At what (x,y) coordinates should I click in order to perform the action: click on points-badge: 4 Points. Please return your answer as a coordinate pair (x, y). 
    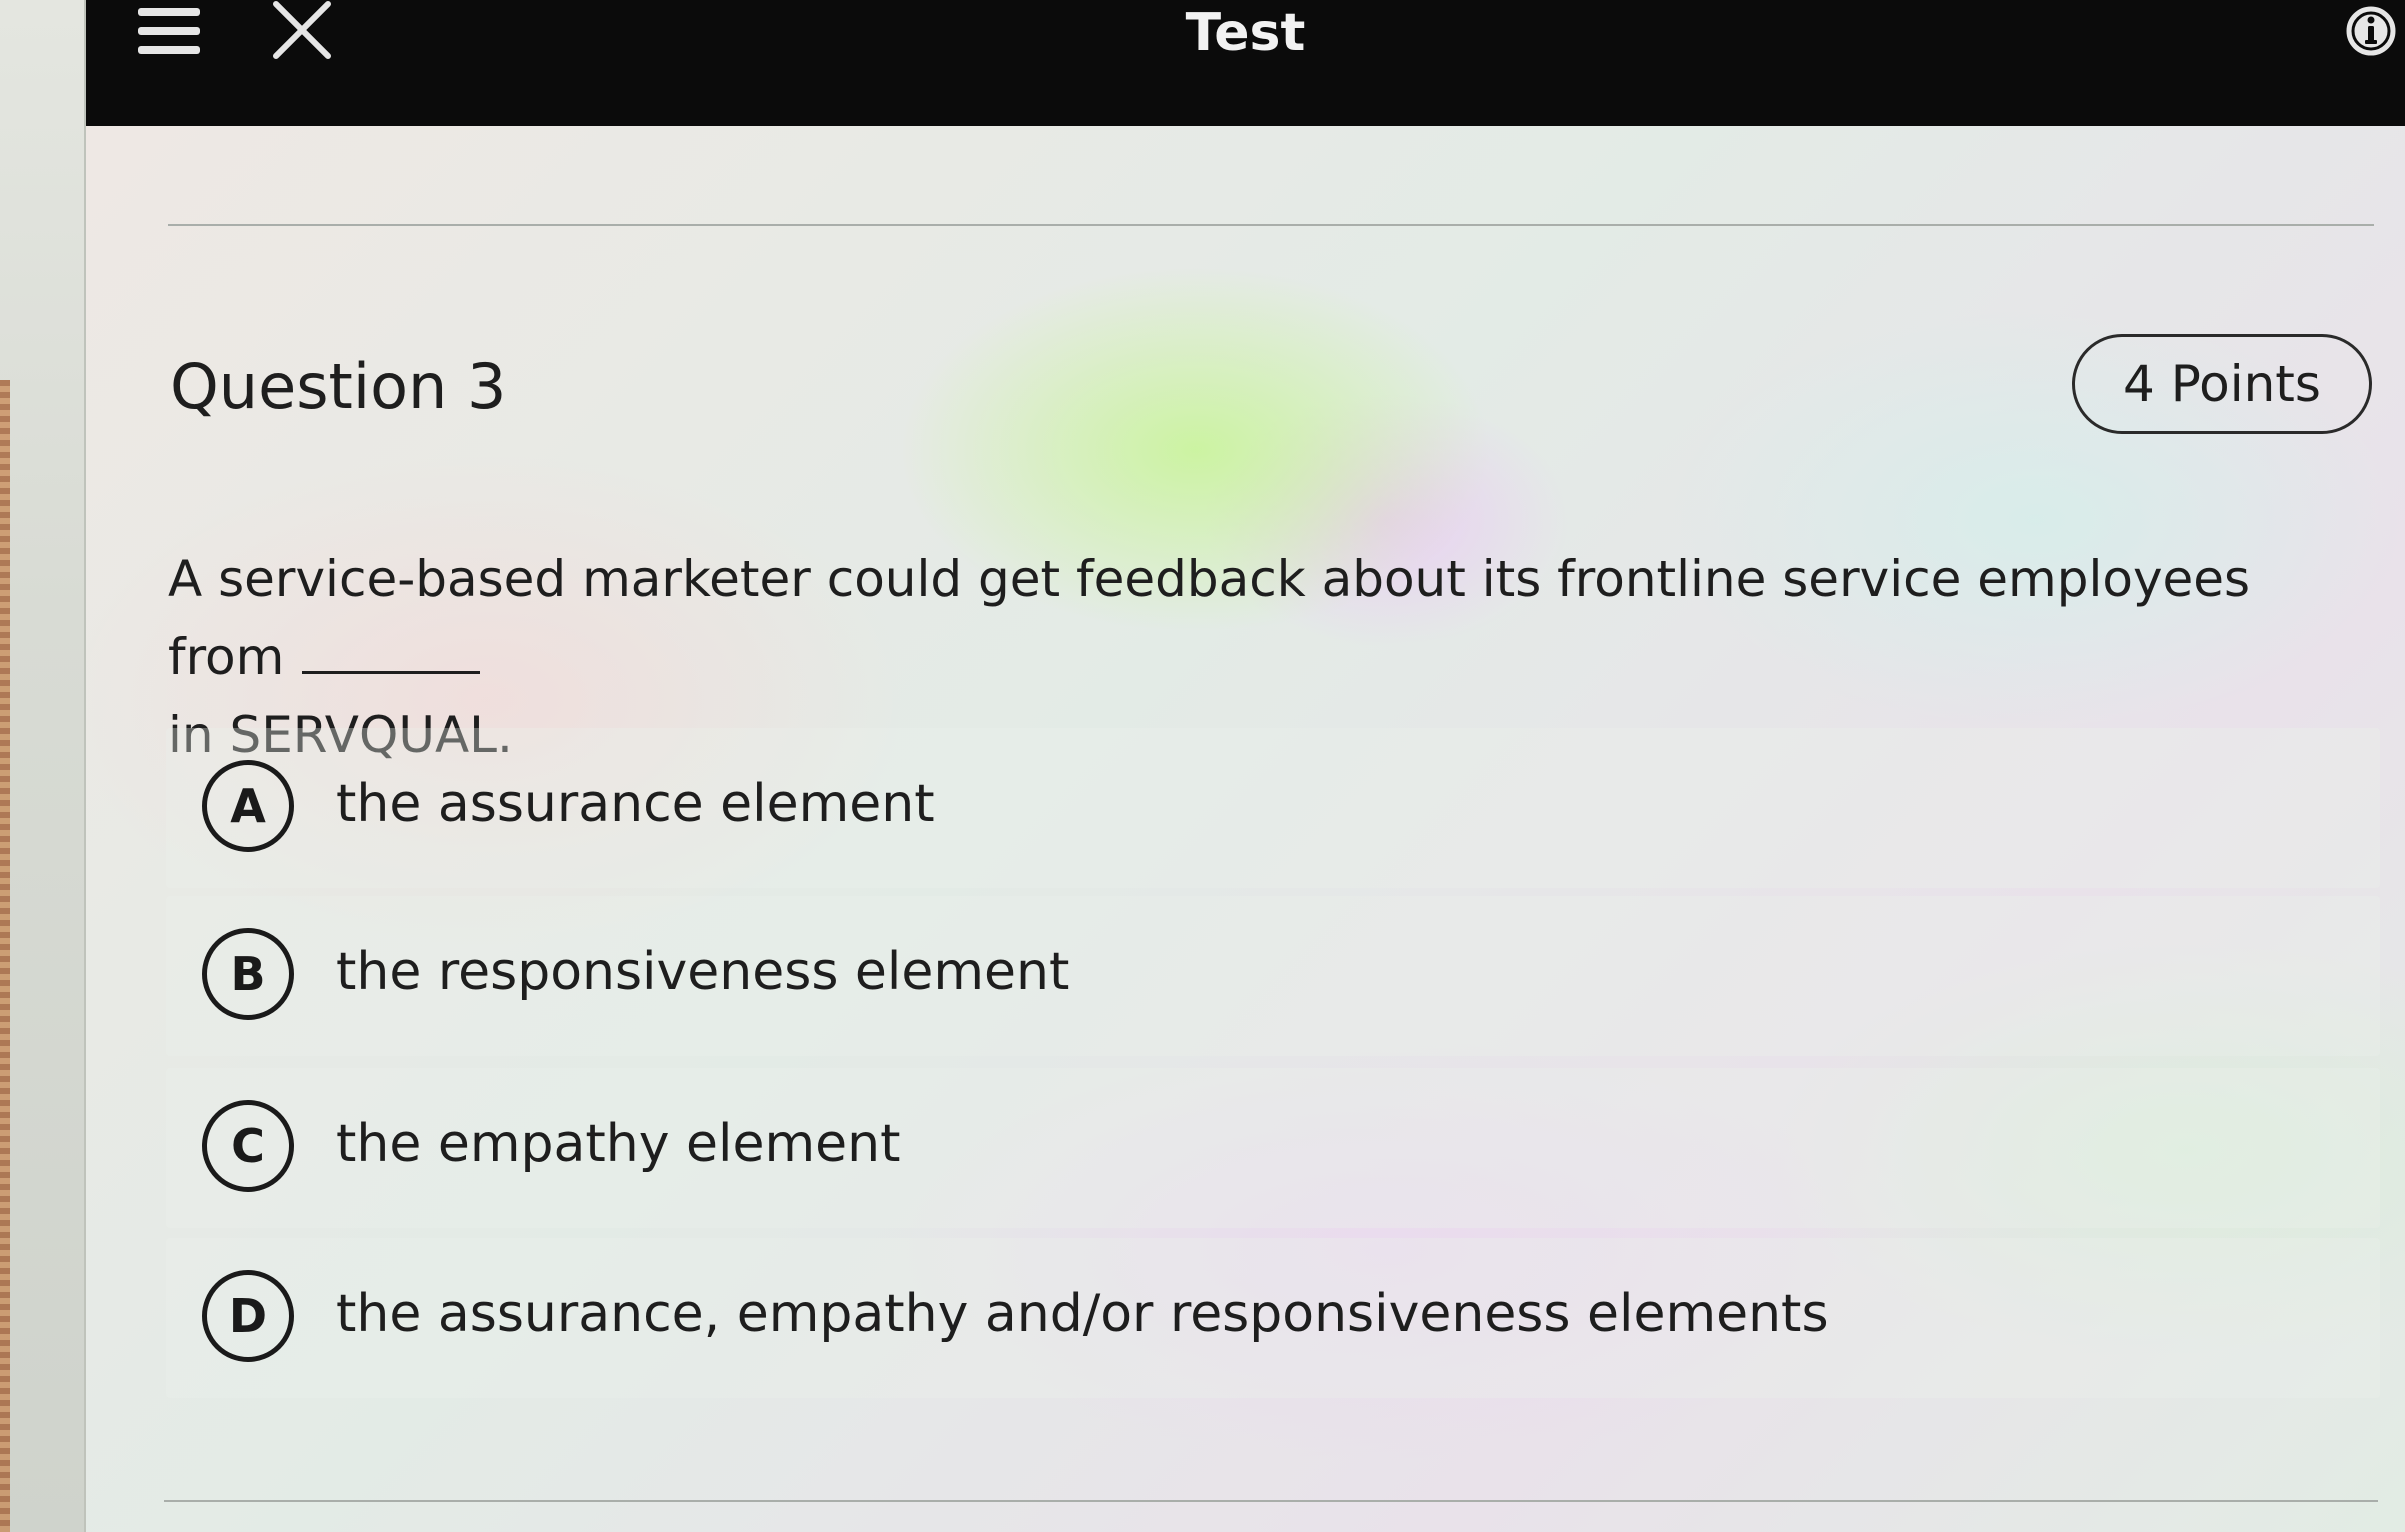
    Looking at the image, I should click on (2222, 384).